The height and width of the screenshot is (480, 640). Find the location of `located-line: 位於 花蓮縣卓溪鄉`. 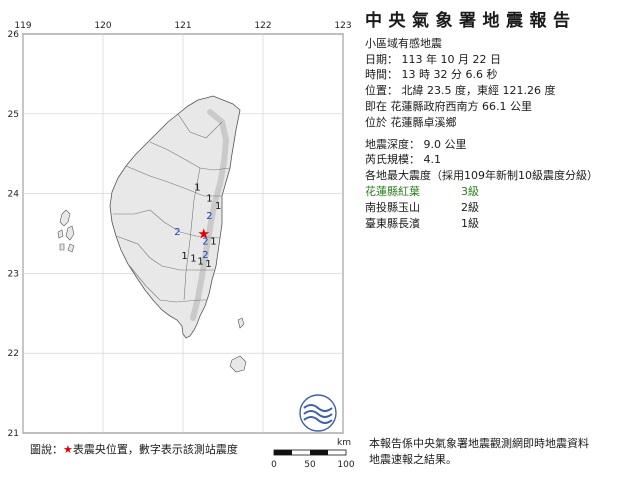

located-line: 位於 花蓮縣卓溪鄉 is located at coordinates (411, 122).